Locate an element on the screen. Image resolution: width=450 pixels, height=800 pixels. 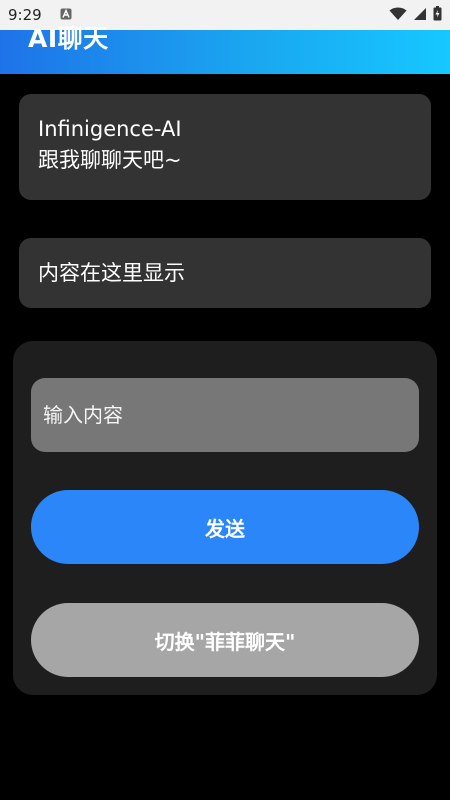
signal-icon is located at coordinates (420, 13).